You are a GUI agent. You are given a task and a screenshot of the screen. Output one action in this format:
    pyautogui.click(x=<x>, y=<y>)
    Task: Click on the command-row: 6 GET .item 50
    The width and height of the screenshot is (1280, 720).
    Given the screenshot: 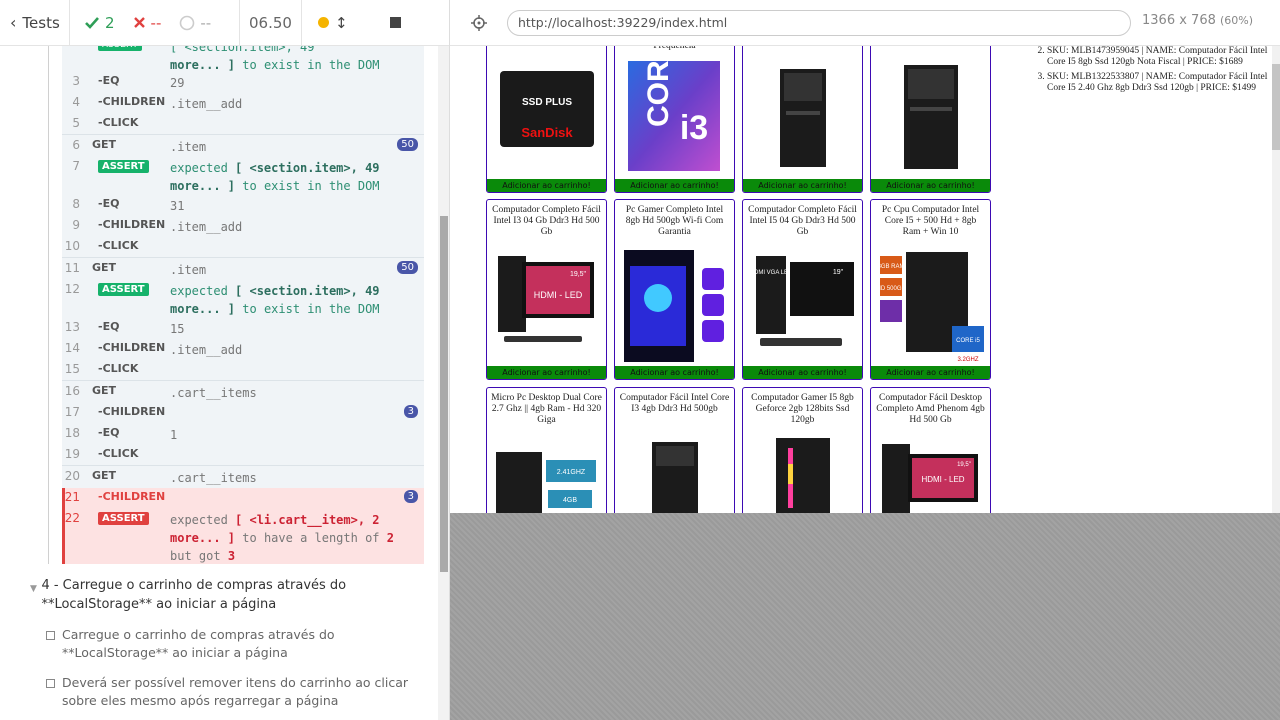 What is the action you would take?
    pyautogui.click(x=243, y=148)
    